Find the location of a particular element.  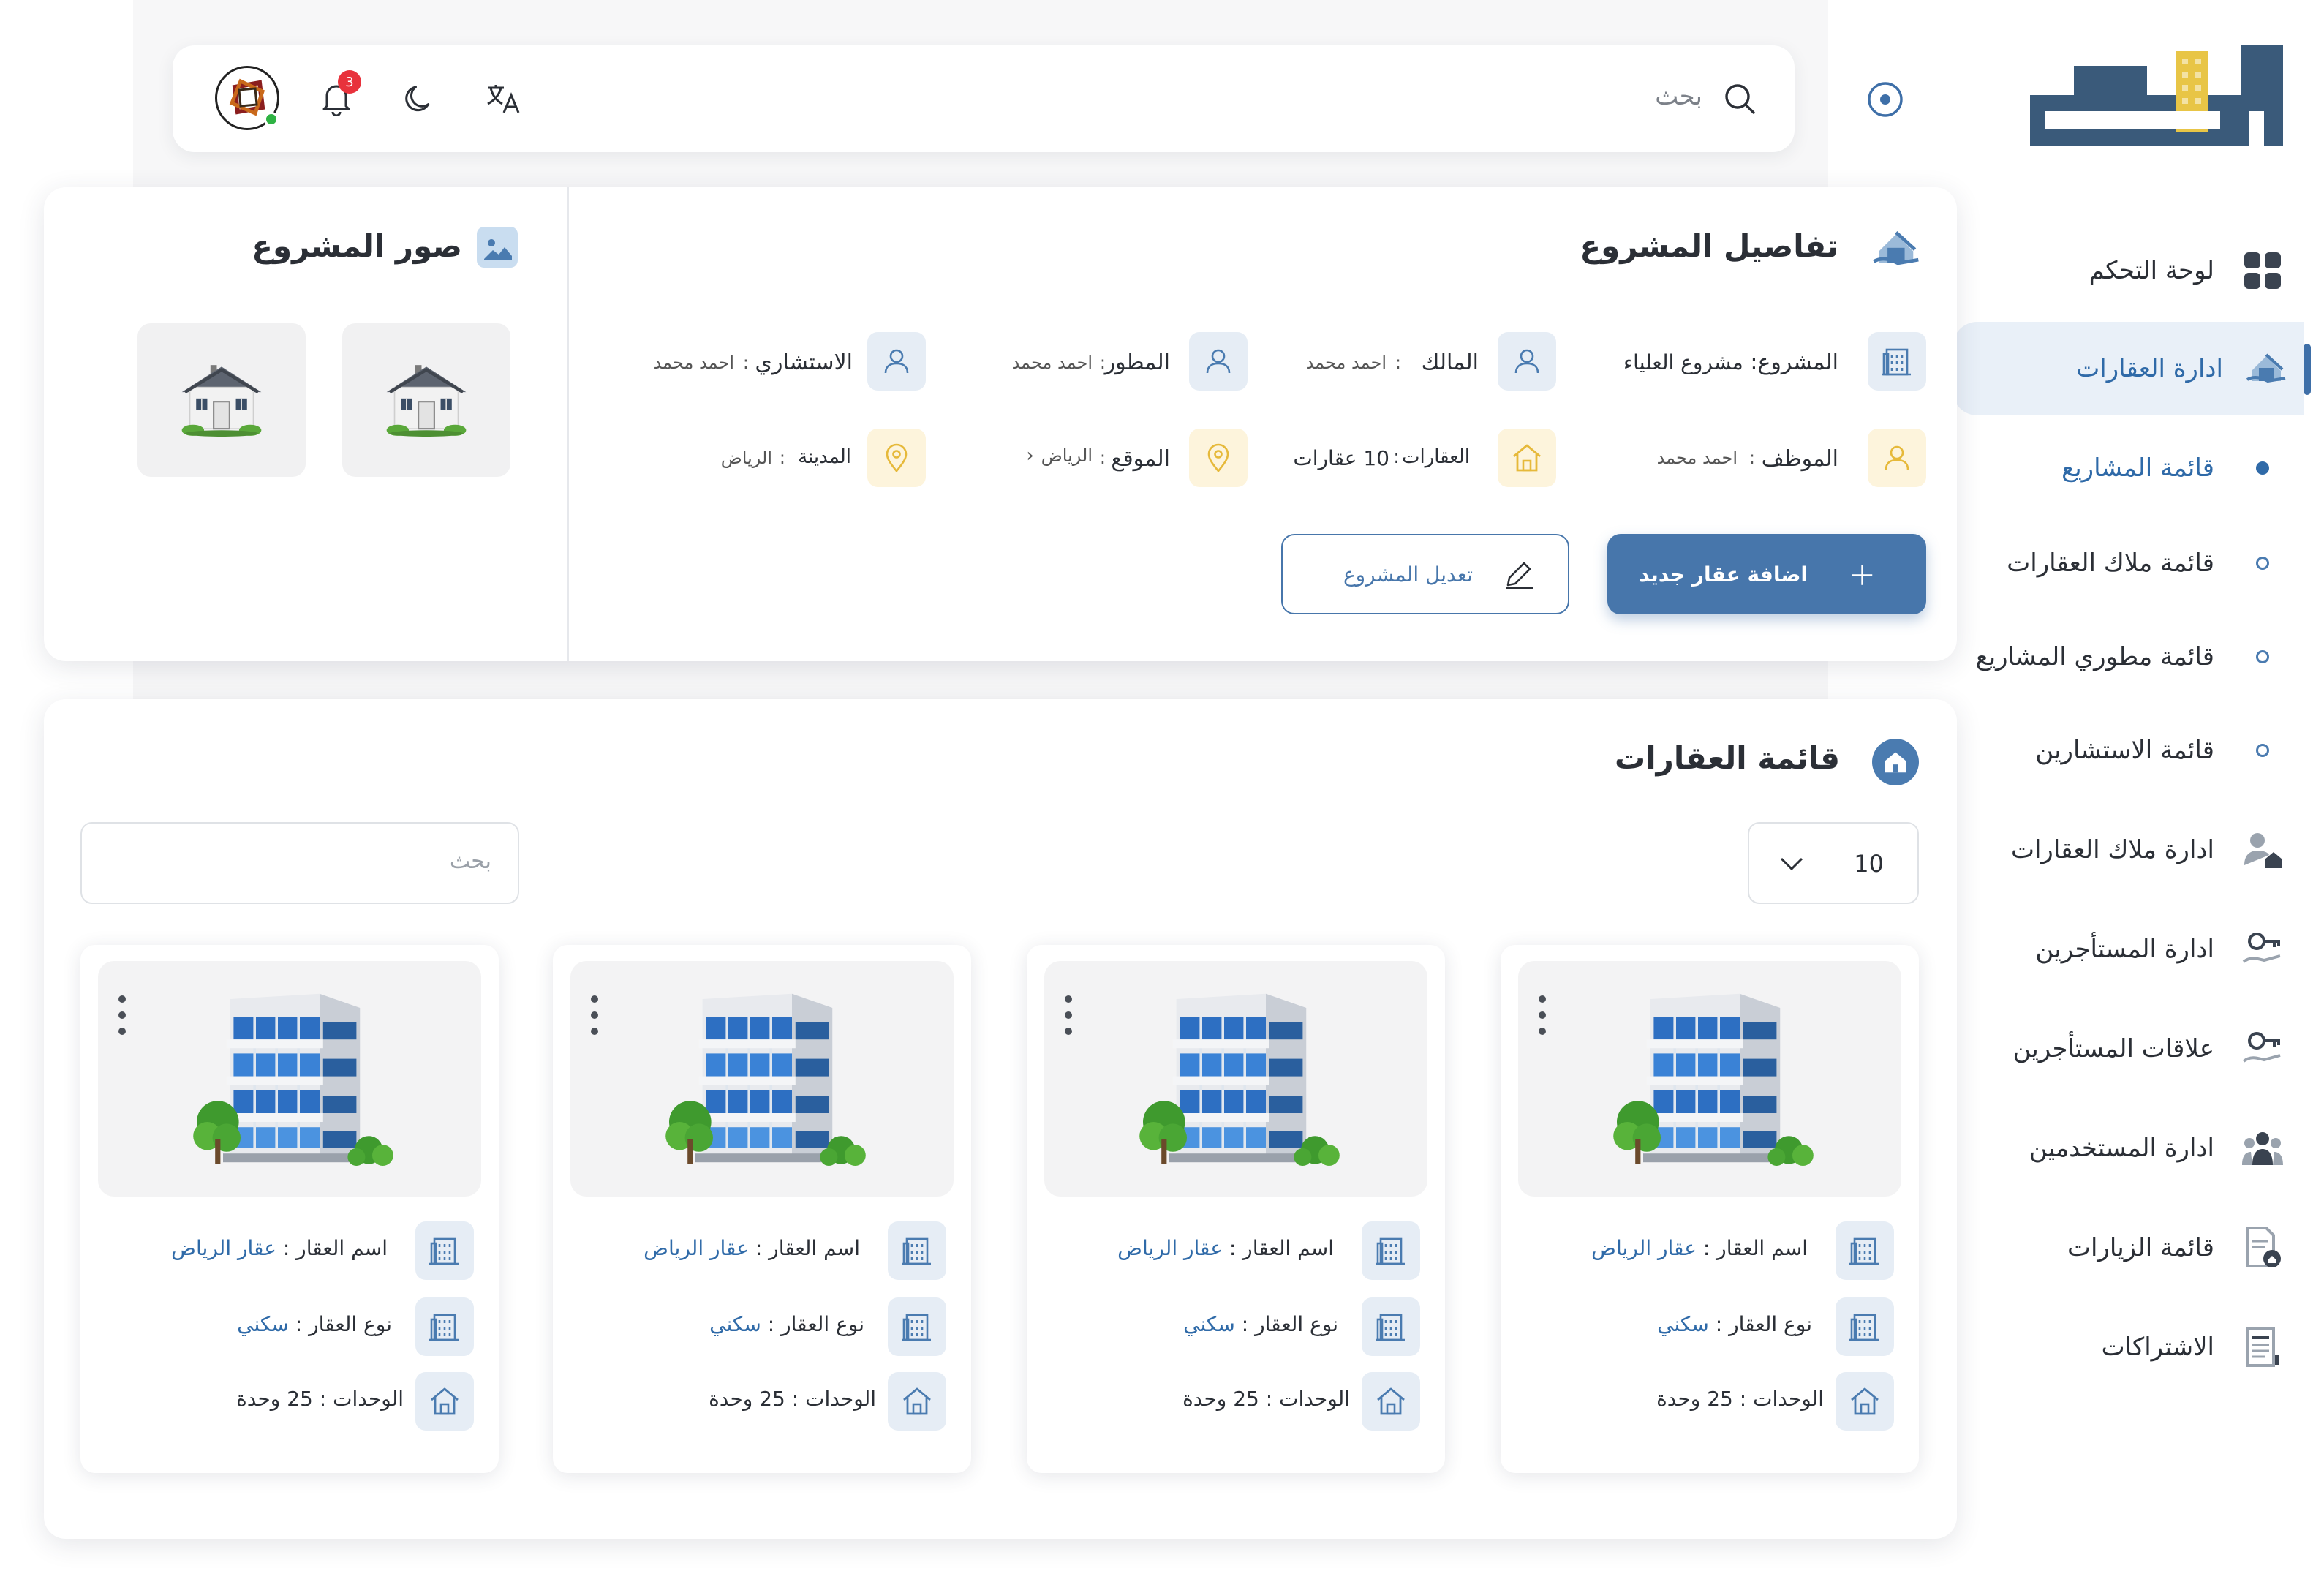

consultant-value: احمد محمد is located at coordinates (693, 363).